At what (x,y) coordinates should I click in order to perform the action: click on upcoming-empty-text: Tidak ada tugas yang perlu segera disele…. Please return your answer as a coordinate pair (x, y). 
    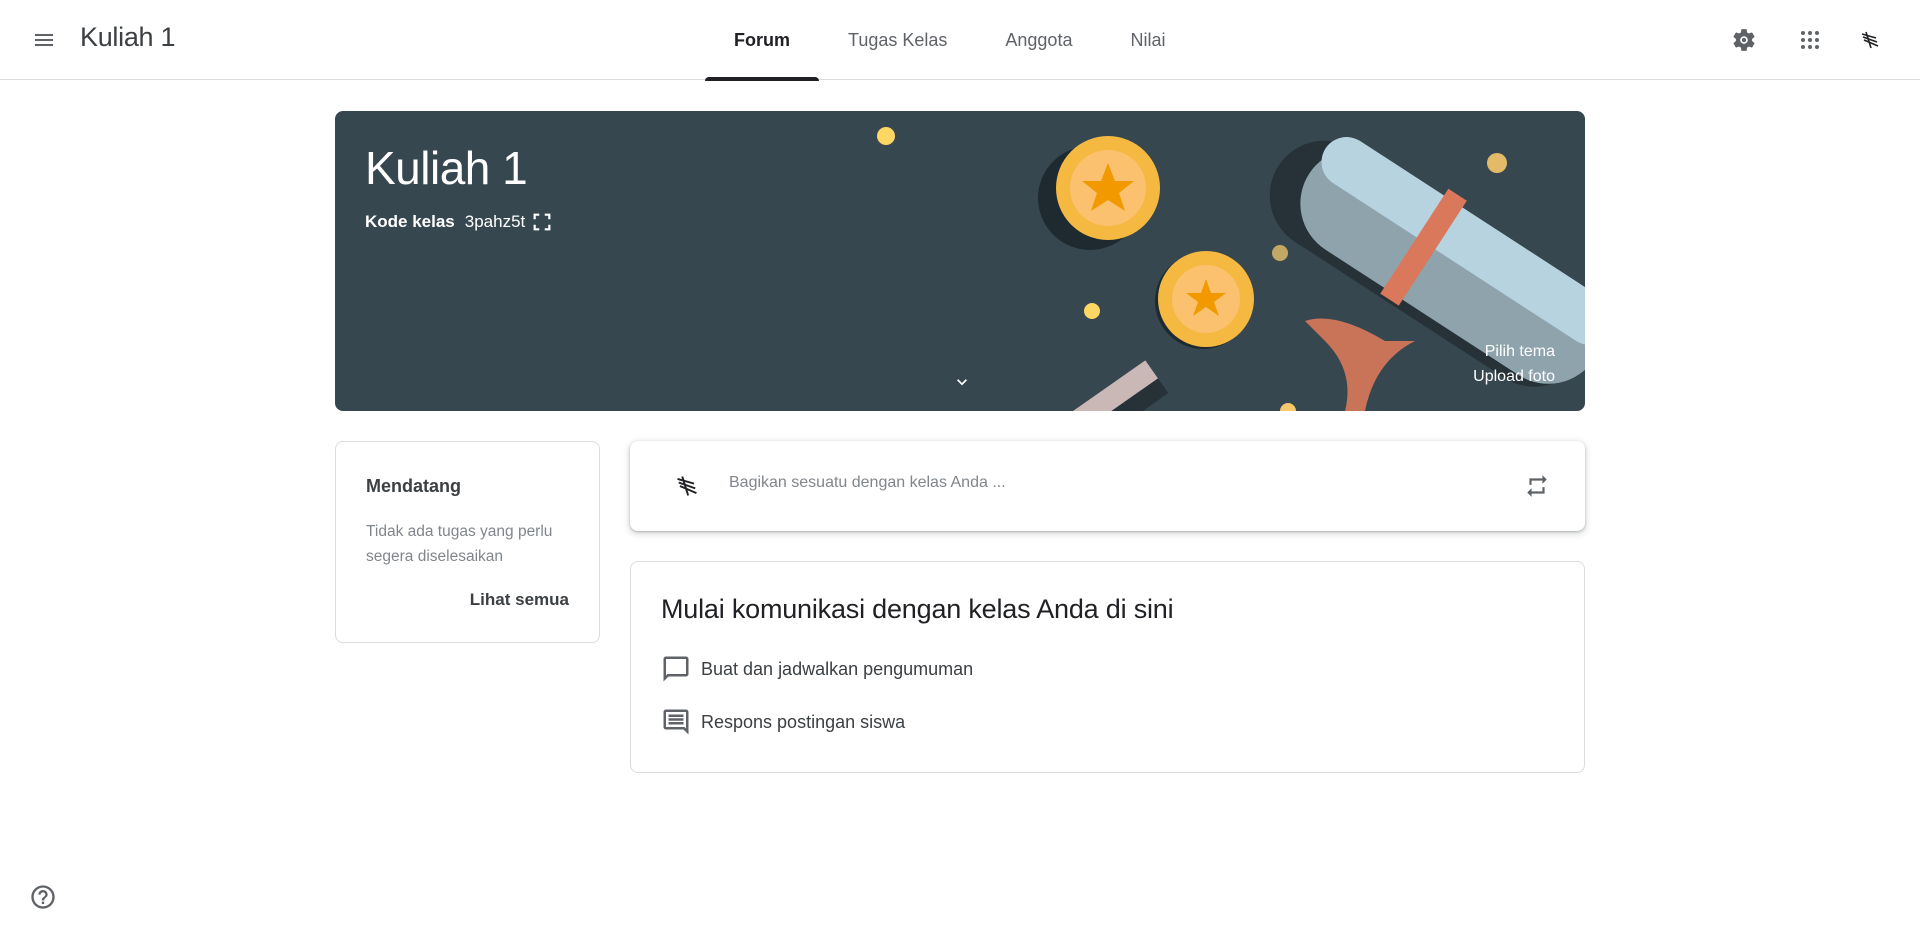
    Looking at the image, I should click on (459, 544).